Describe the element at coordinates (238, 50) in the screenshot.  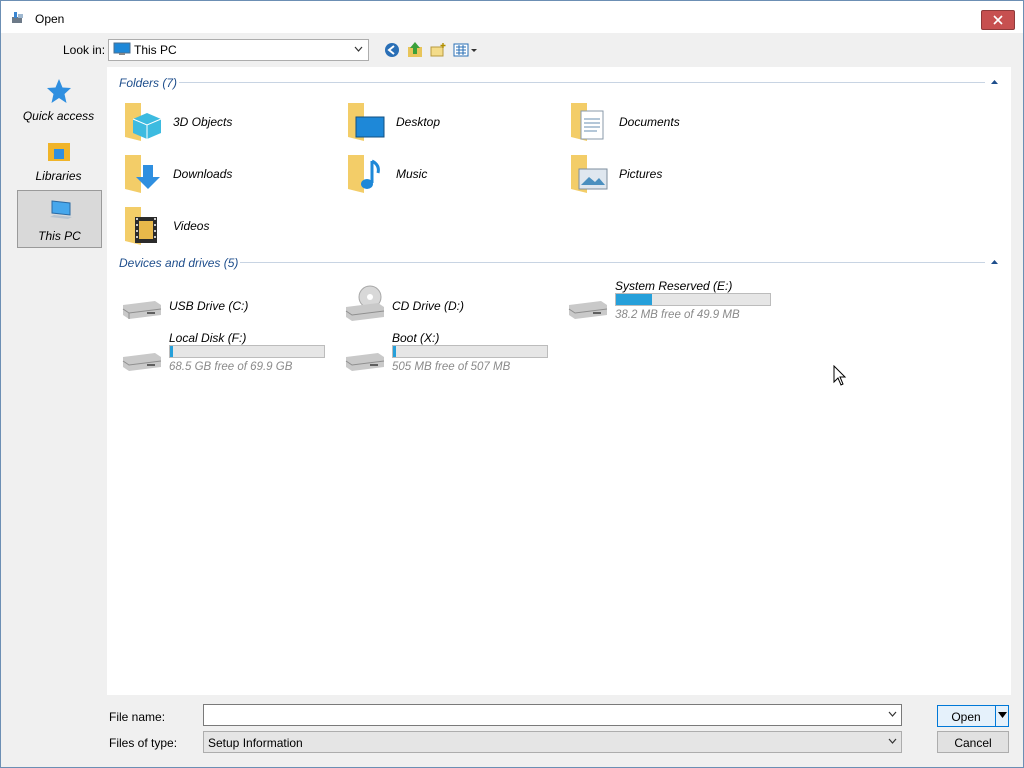
I see `look-in-combo: This PC` at that location.